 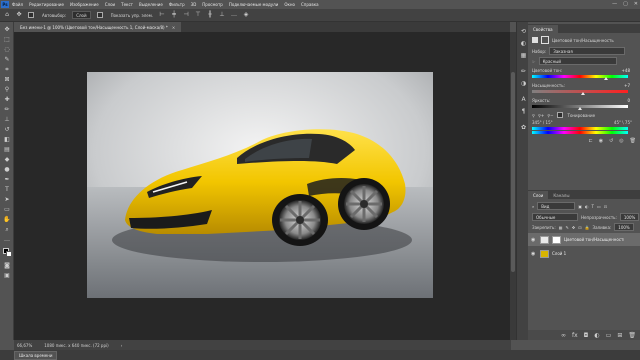 What do you see at coordinates (534, 61) in the screenshot?
I see `on-image-adjust-icon: ☞` at bounding box center [534, 61].